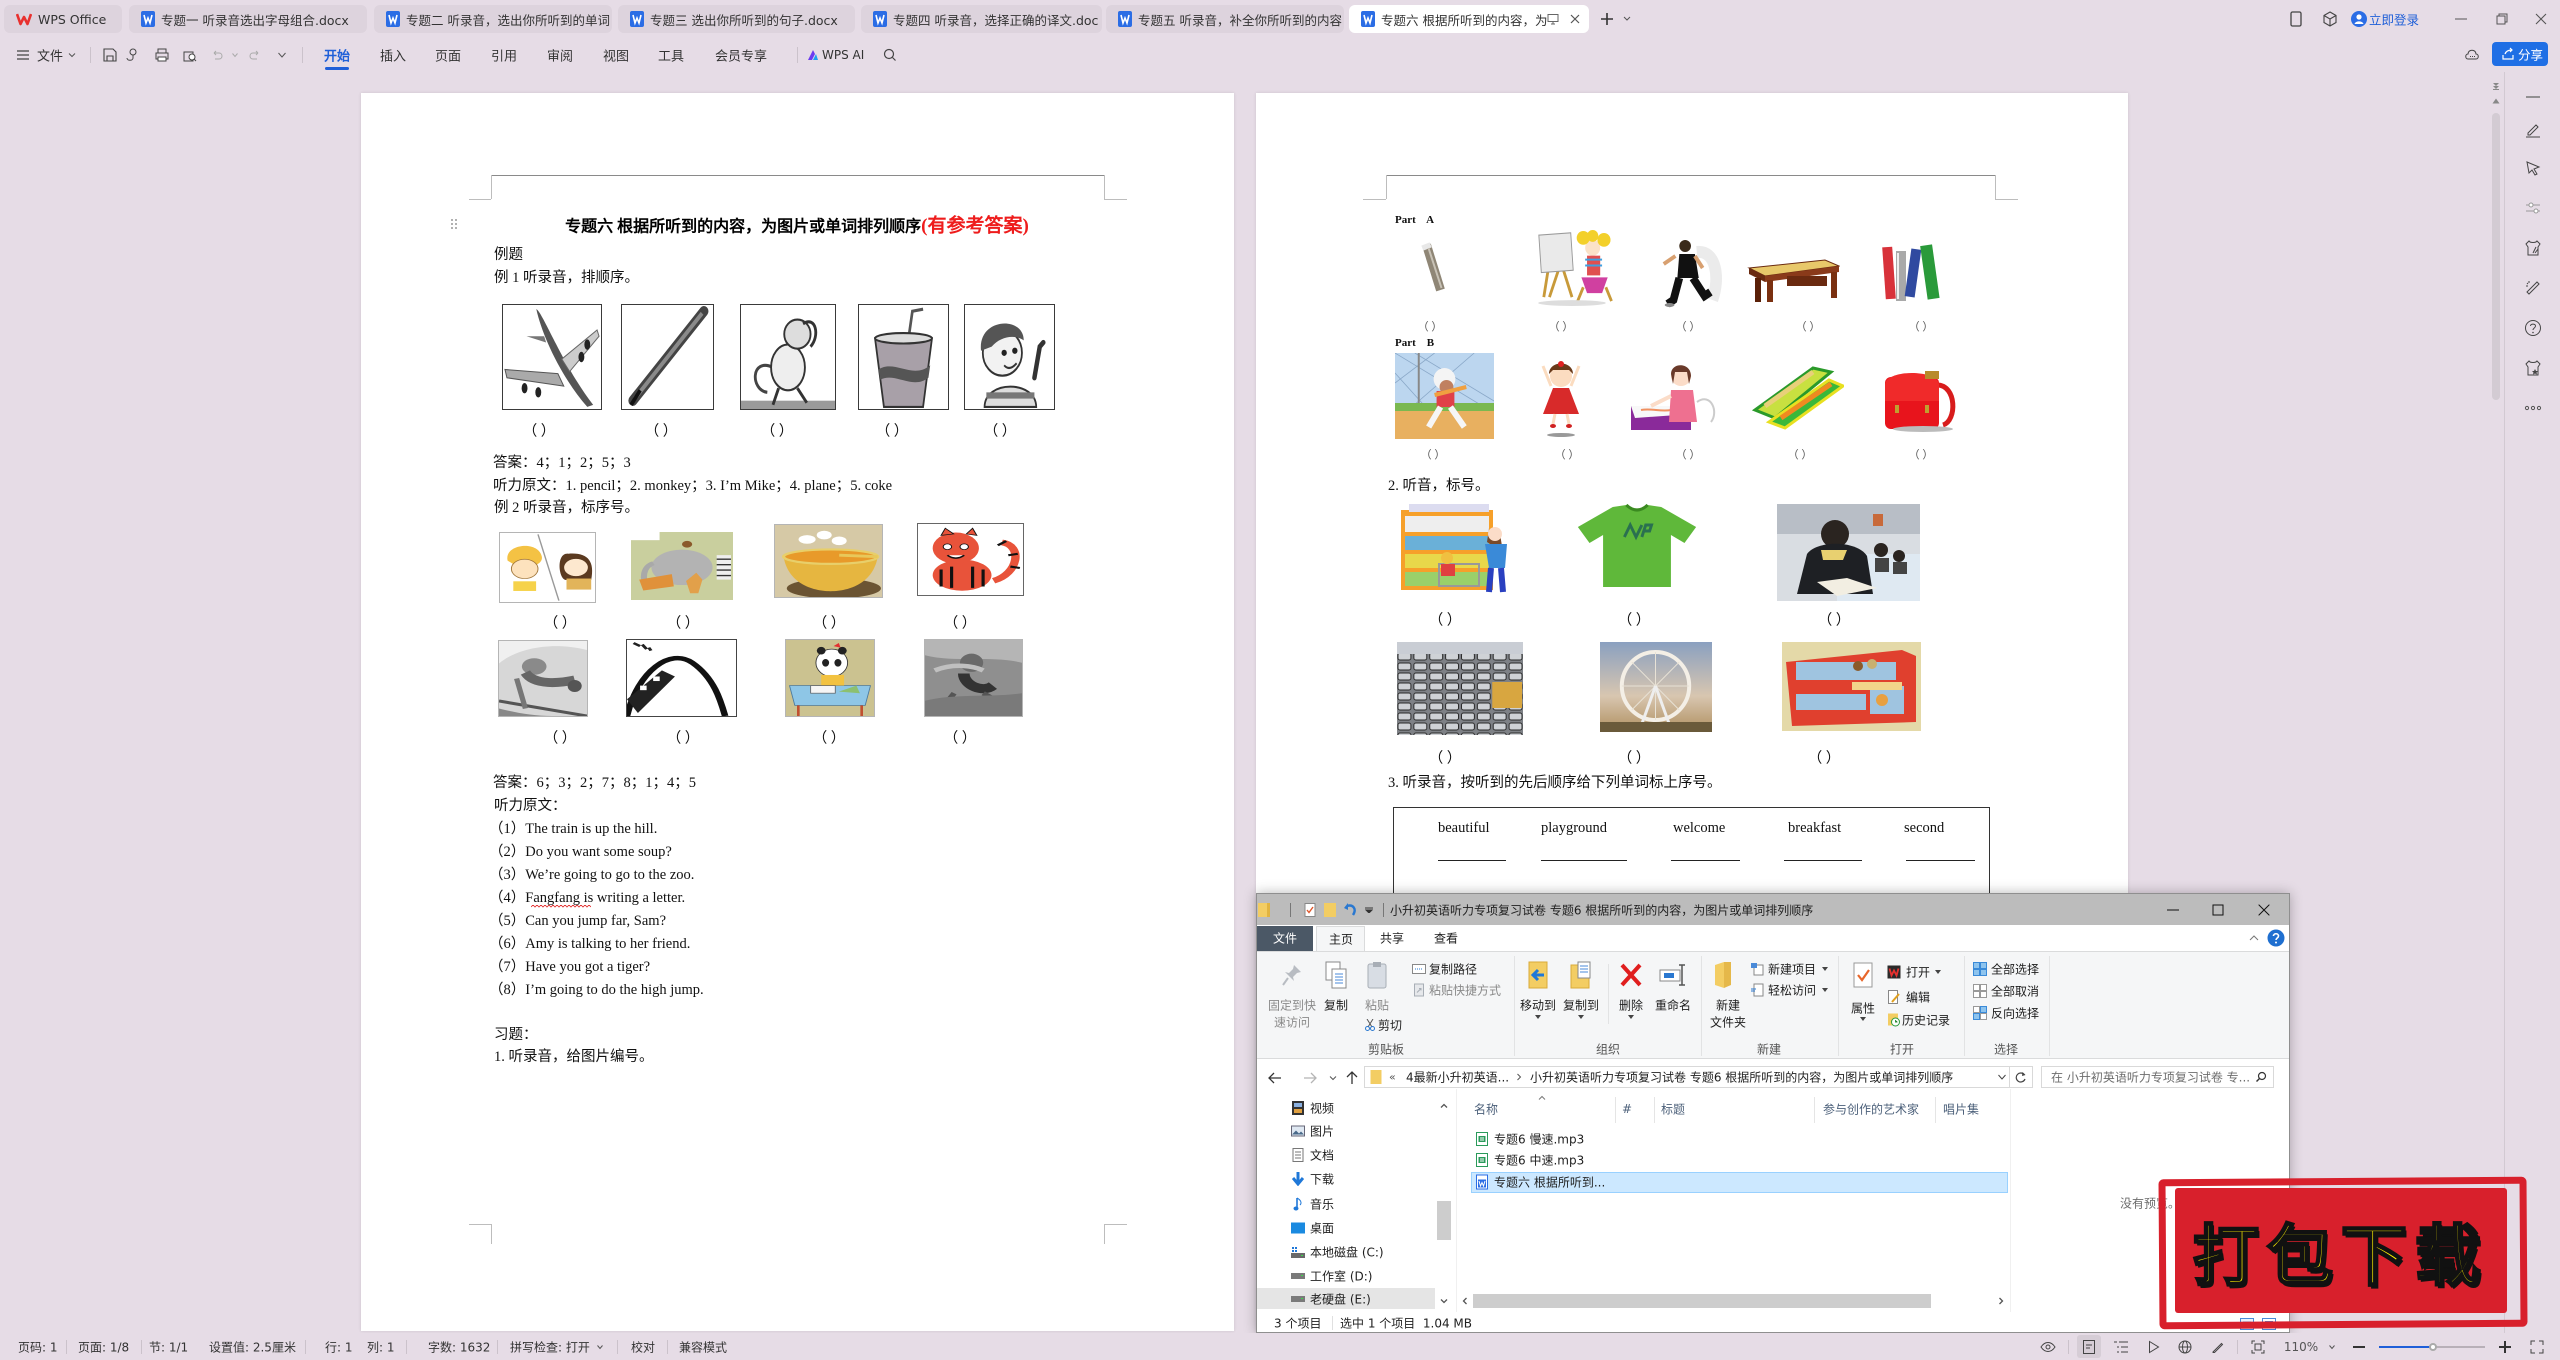  I want to click on status-line: 行: 1, so click(339, 1347).